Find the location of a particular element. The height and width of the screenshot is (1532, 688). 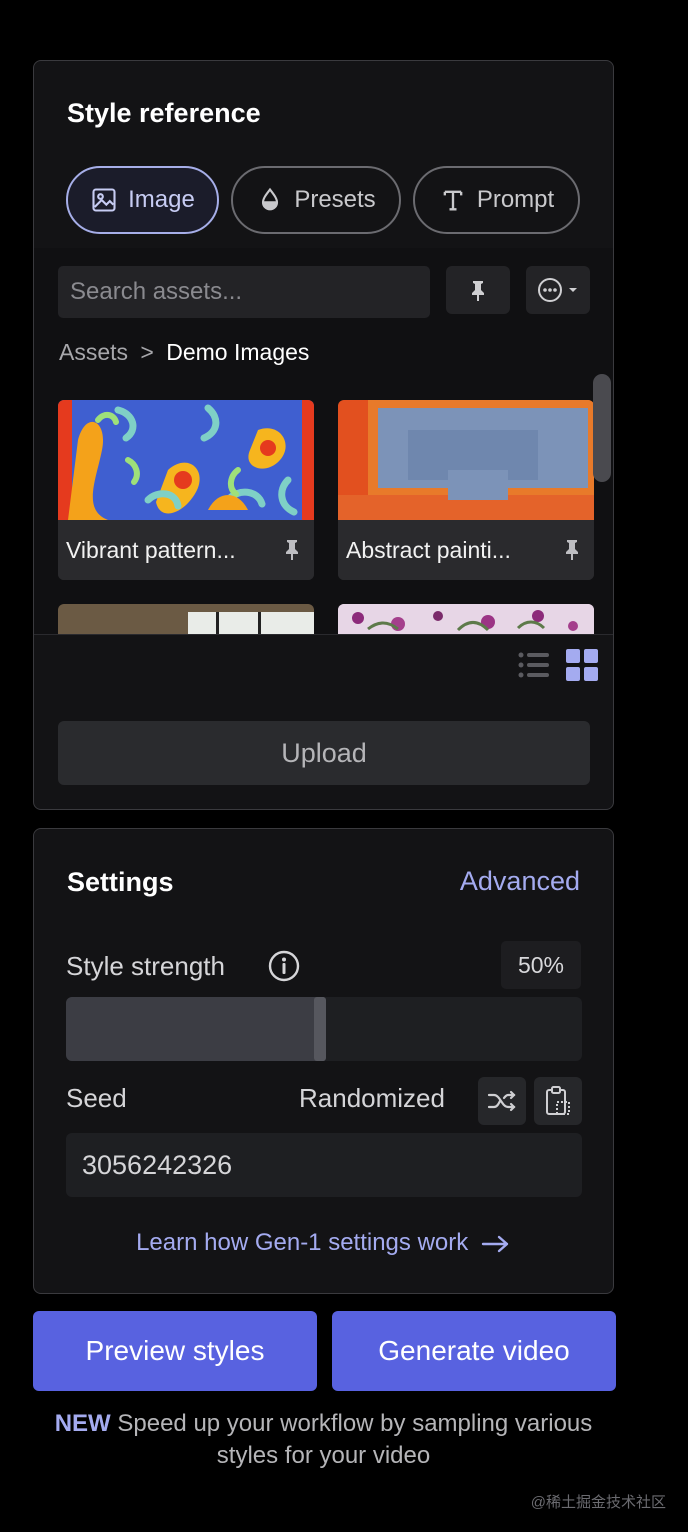

watermark: @稀土掘金技术社区 is located at coordinates (598, 1502).